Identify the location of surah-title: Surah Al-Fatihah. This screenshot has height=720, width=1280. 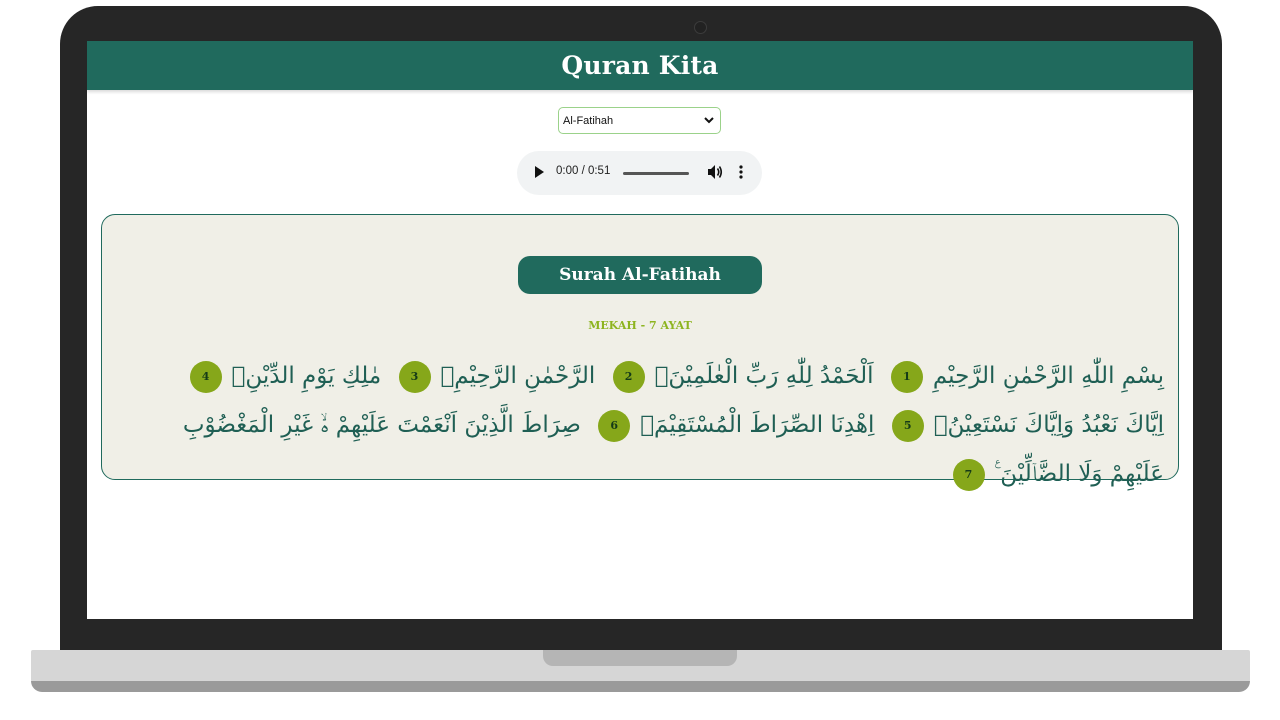
(640, 275).